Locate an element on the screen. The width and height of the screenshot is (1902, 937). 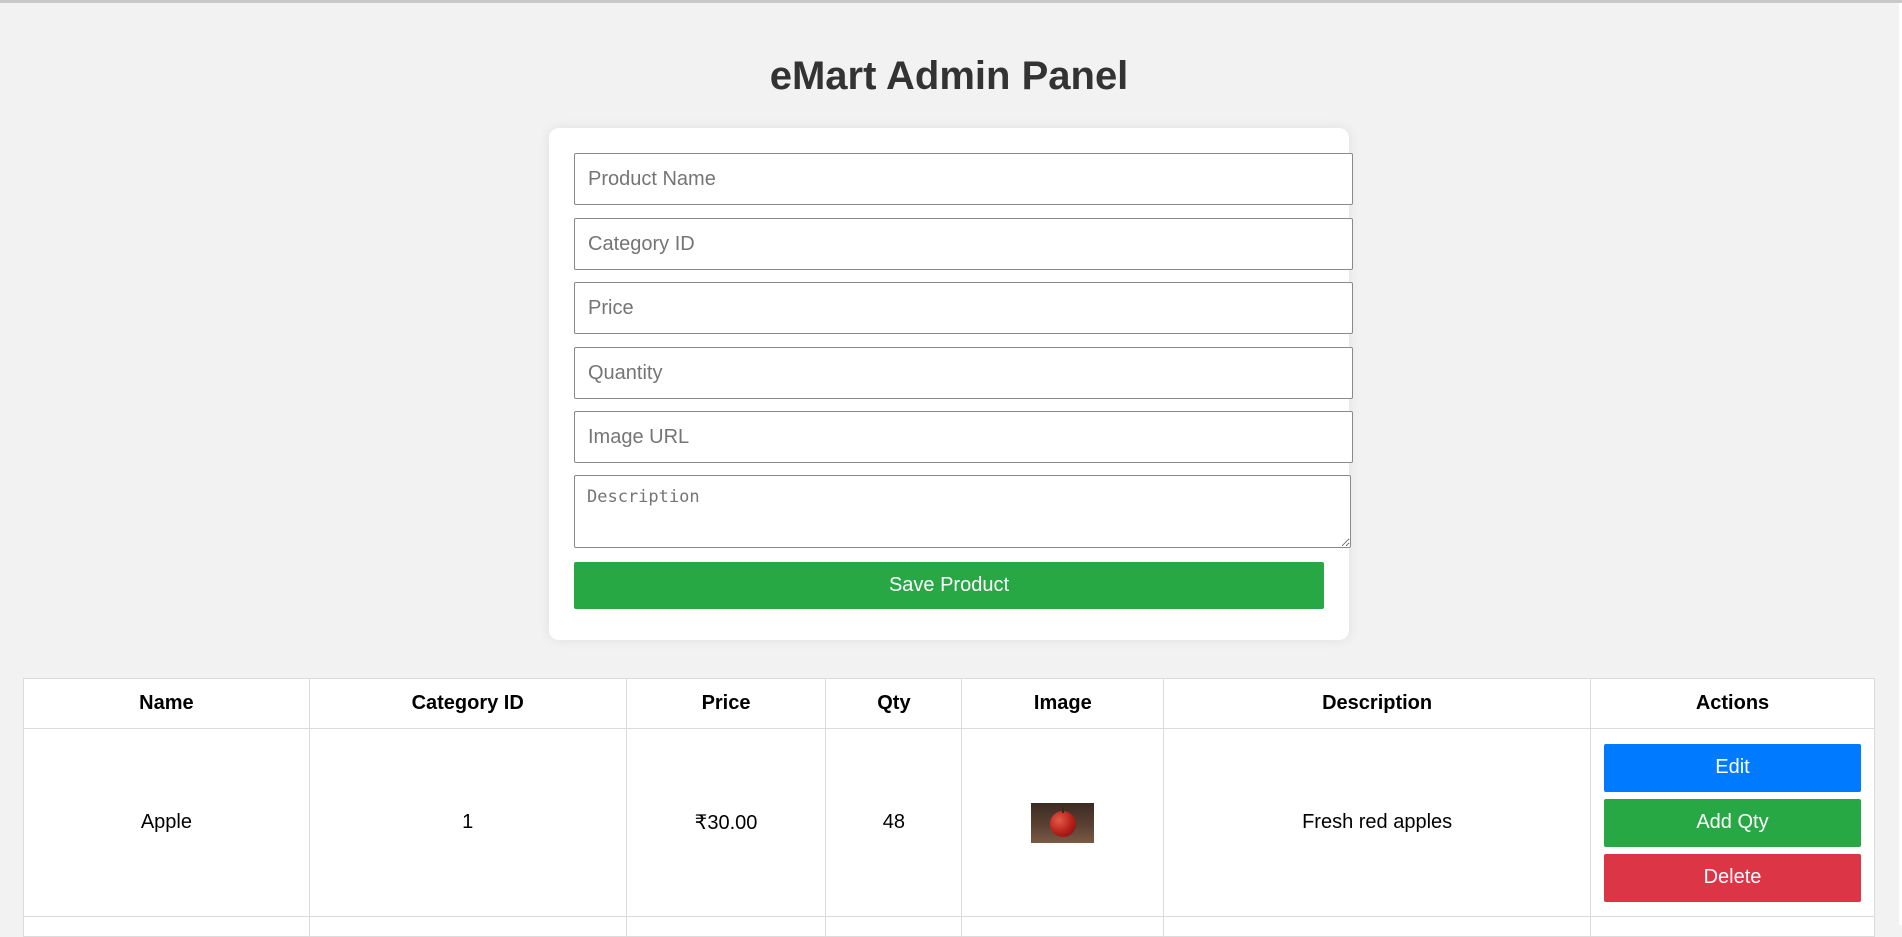
column-header-actions: Actions is located at coordinates (1732, 703).